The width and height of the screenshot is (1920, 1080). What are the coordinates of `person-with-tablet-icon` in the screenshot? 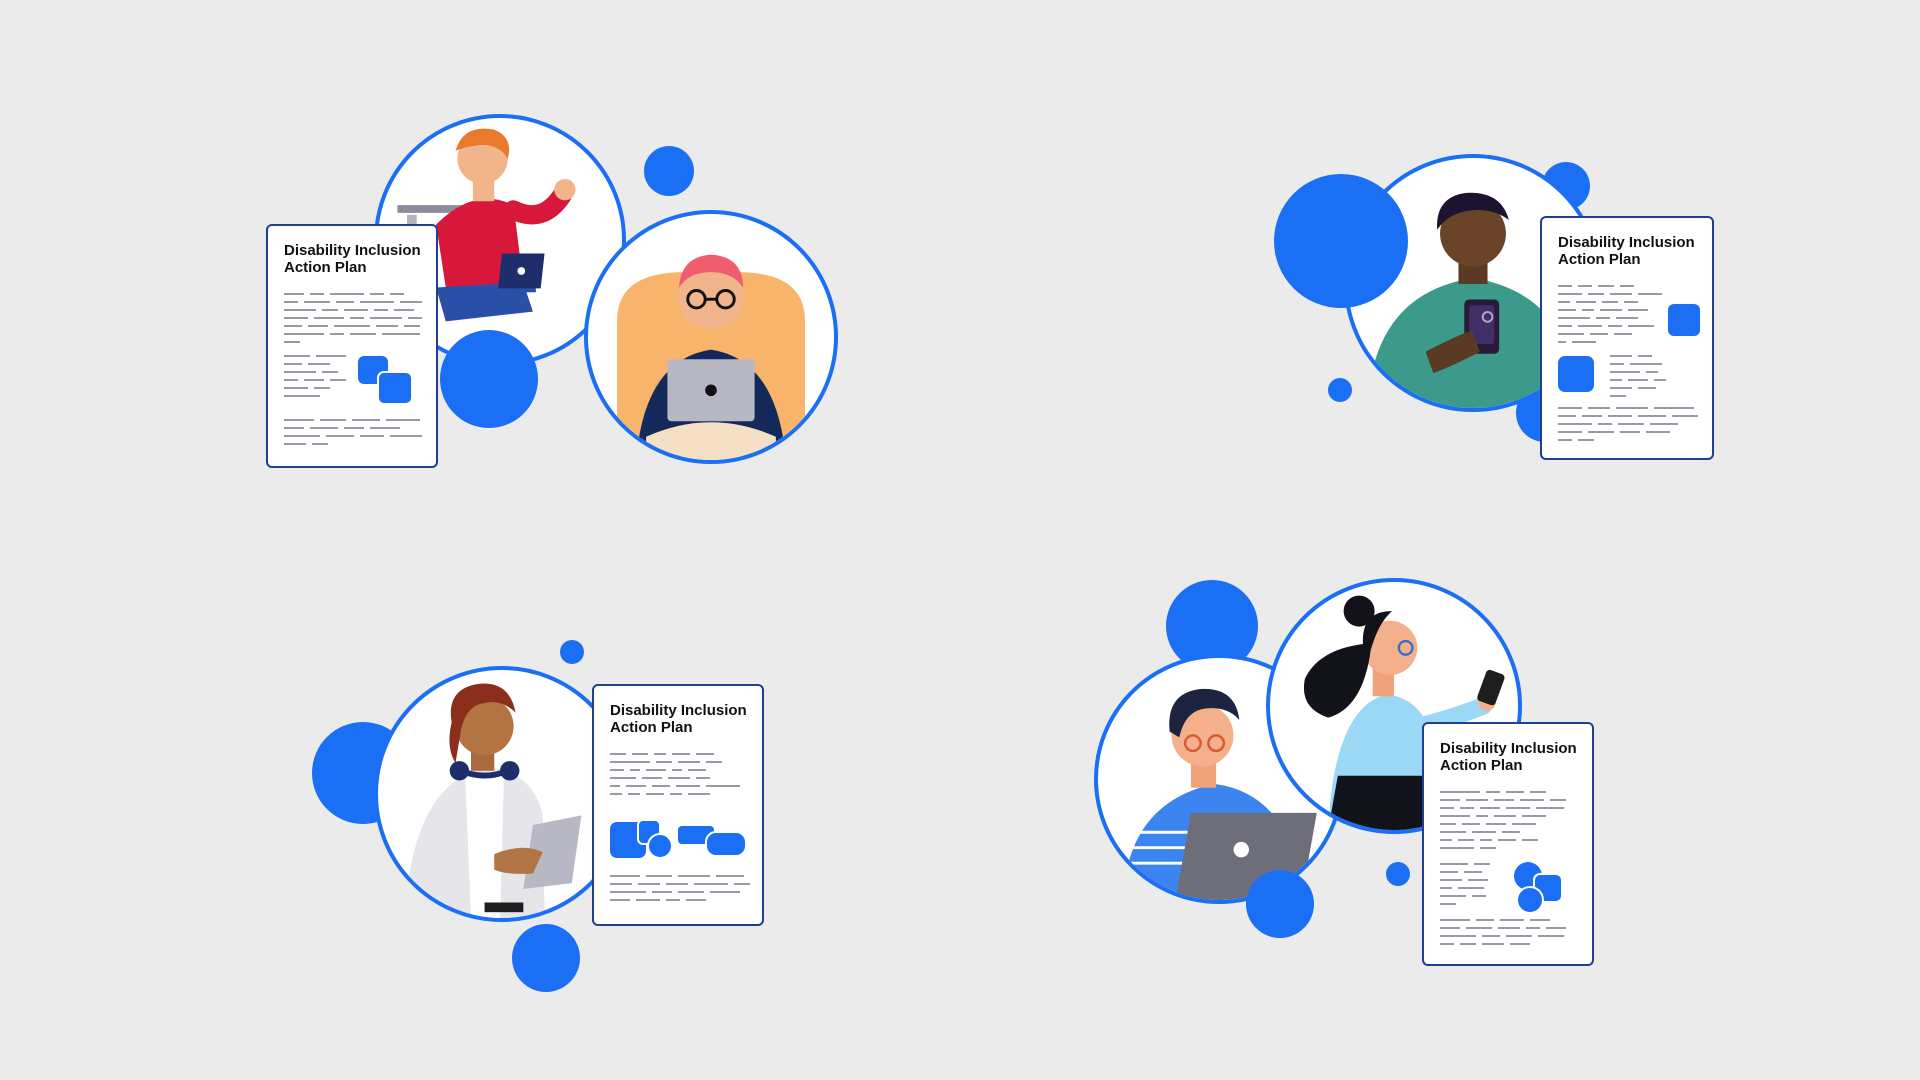 It's located at (711, 357).